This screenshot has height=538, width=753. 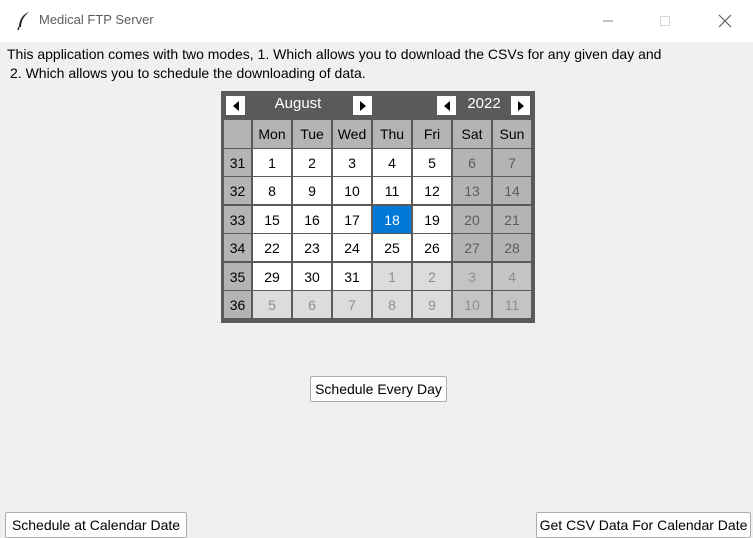 What do you see at coordinates (392, 219) in the screenshot?
I see `selected-day-cell: 18` at bounding box center [392, 219].